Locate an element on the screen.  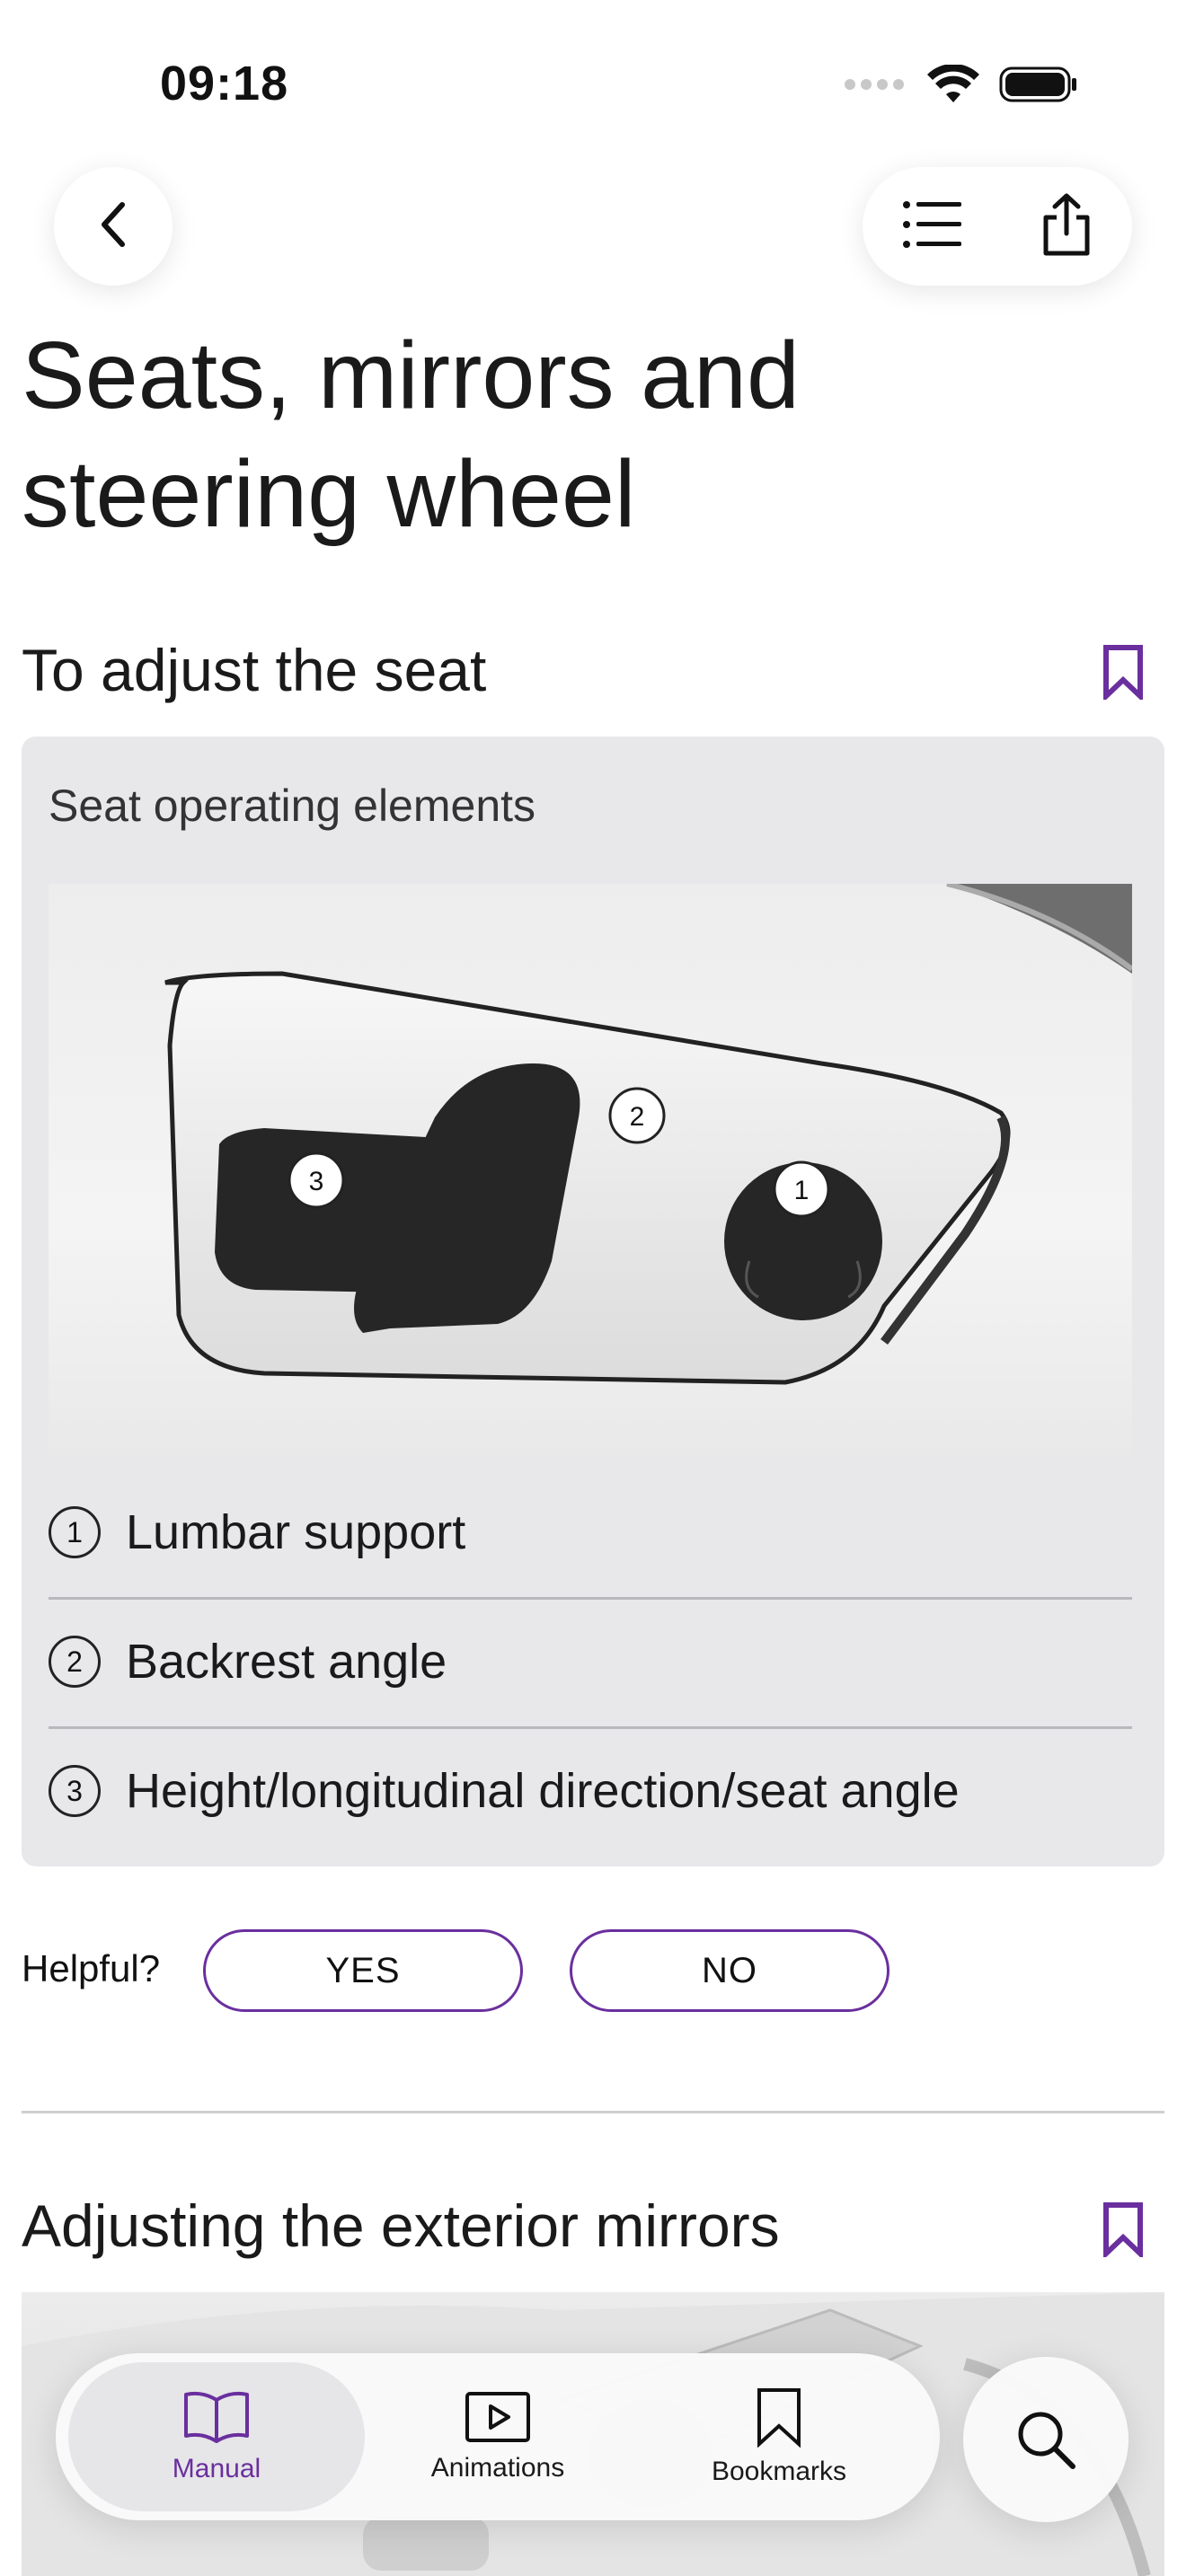
tab-manual: Manual is located at coordinates (216, 2436).